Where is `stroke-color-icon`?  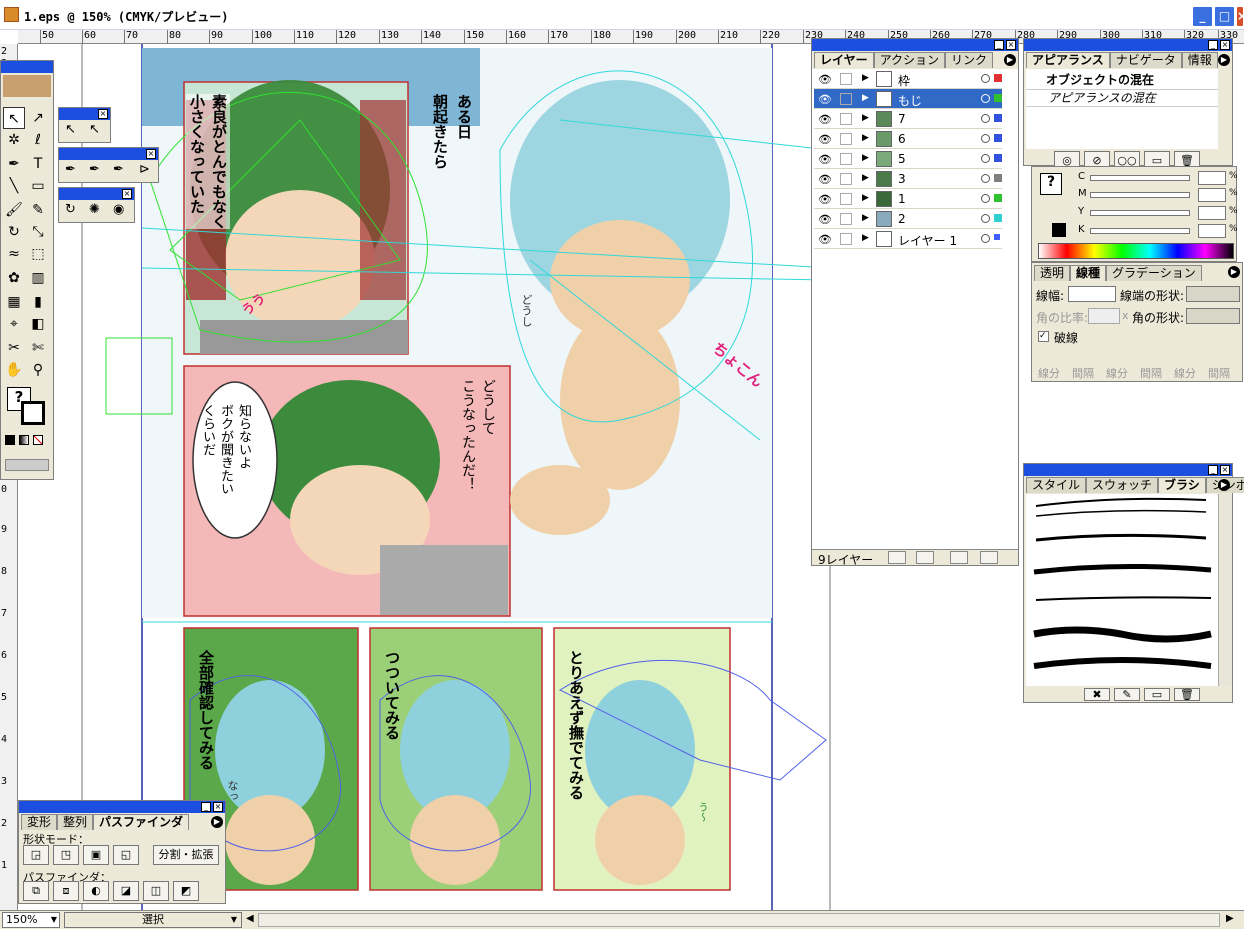 stroke-color-icon is located at coordinates (1059, 230).